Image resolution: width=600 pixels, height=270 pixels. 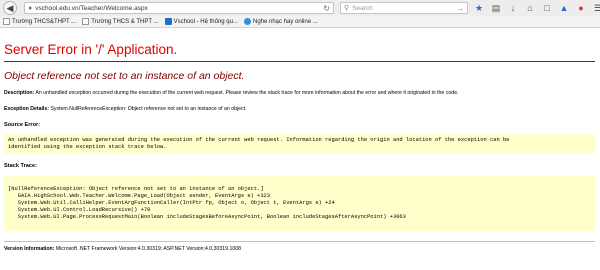 I want to click on page-title: Server Error in '/' Application., so click(x=91, y=49).